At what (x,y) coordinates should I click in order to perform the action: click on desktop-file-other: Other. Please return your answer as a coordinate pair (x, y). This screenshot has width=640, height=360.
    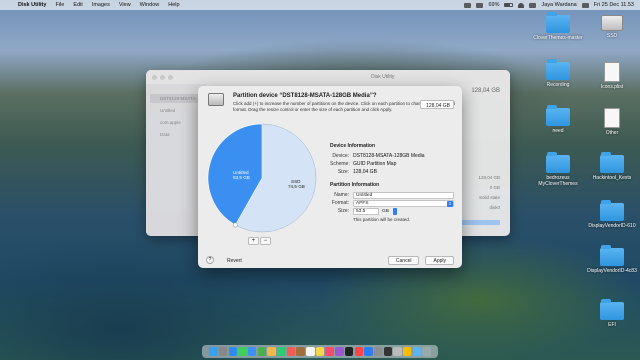
    Looking at the image, I should click on (612, 122).